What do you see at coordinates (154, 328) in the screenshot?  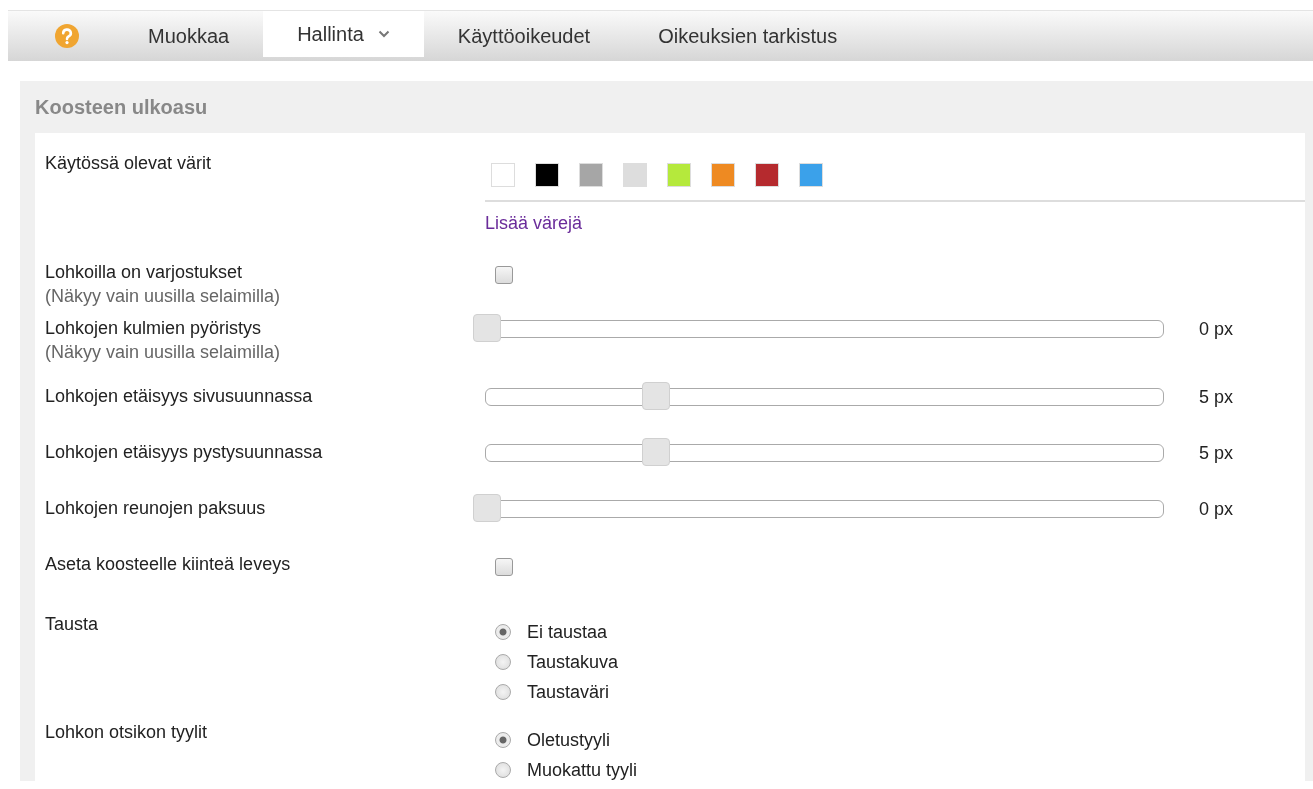 I see `setting-label: Lohkojen kulmien pyöristys` at bounding box center [154, 328].